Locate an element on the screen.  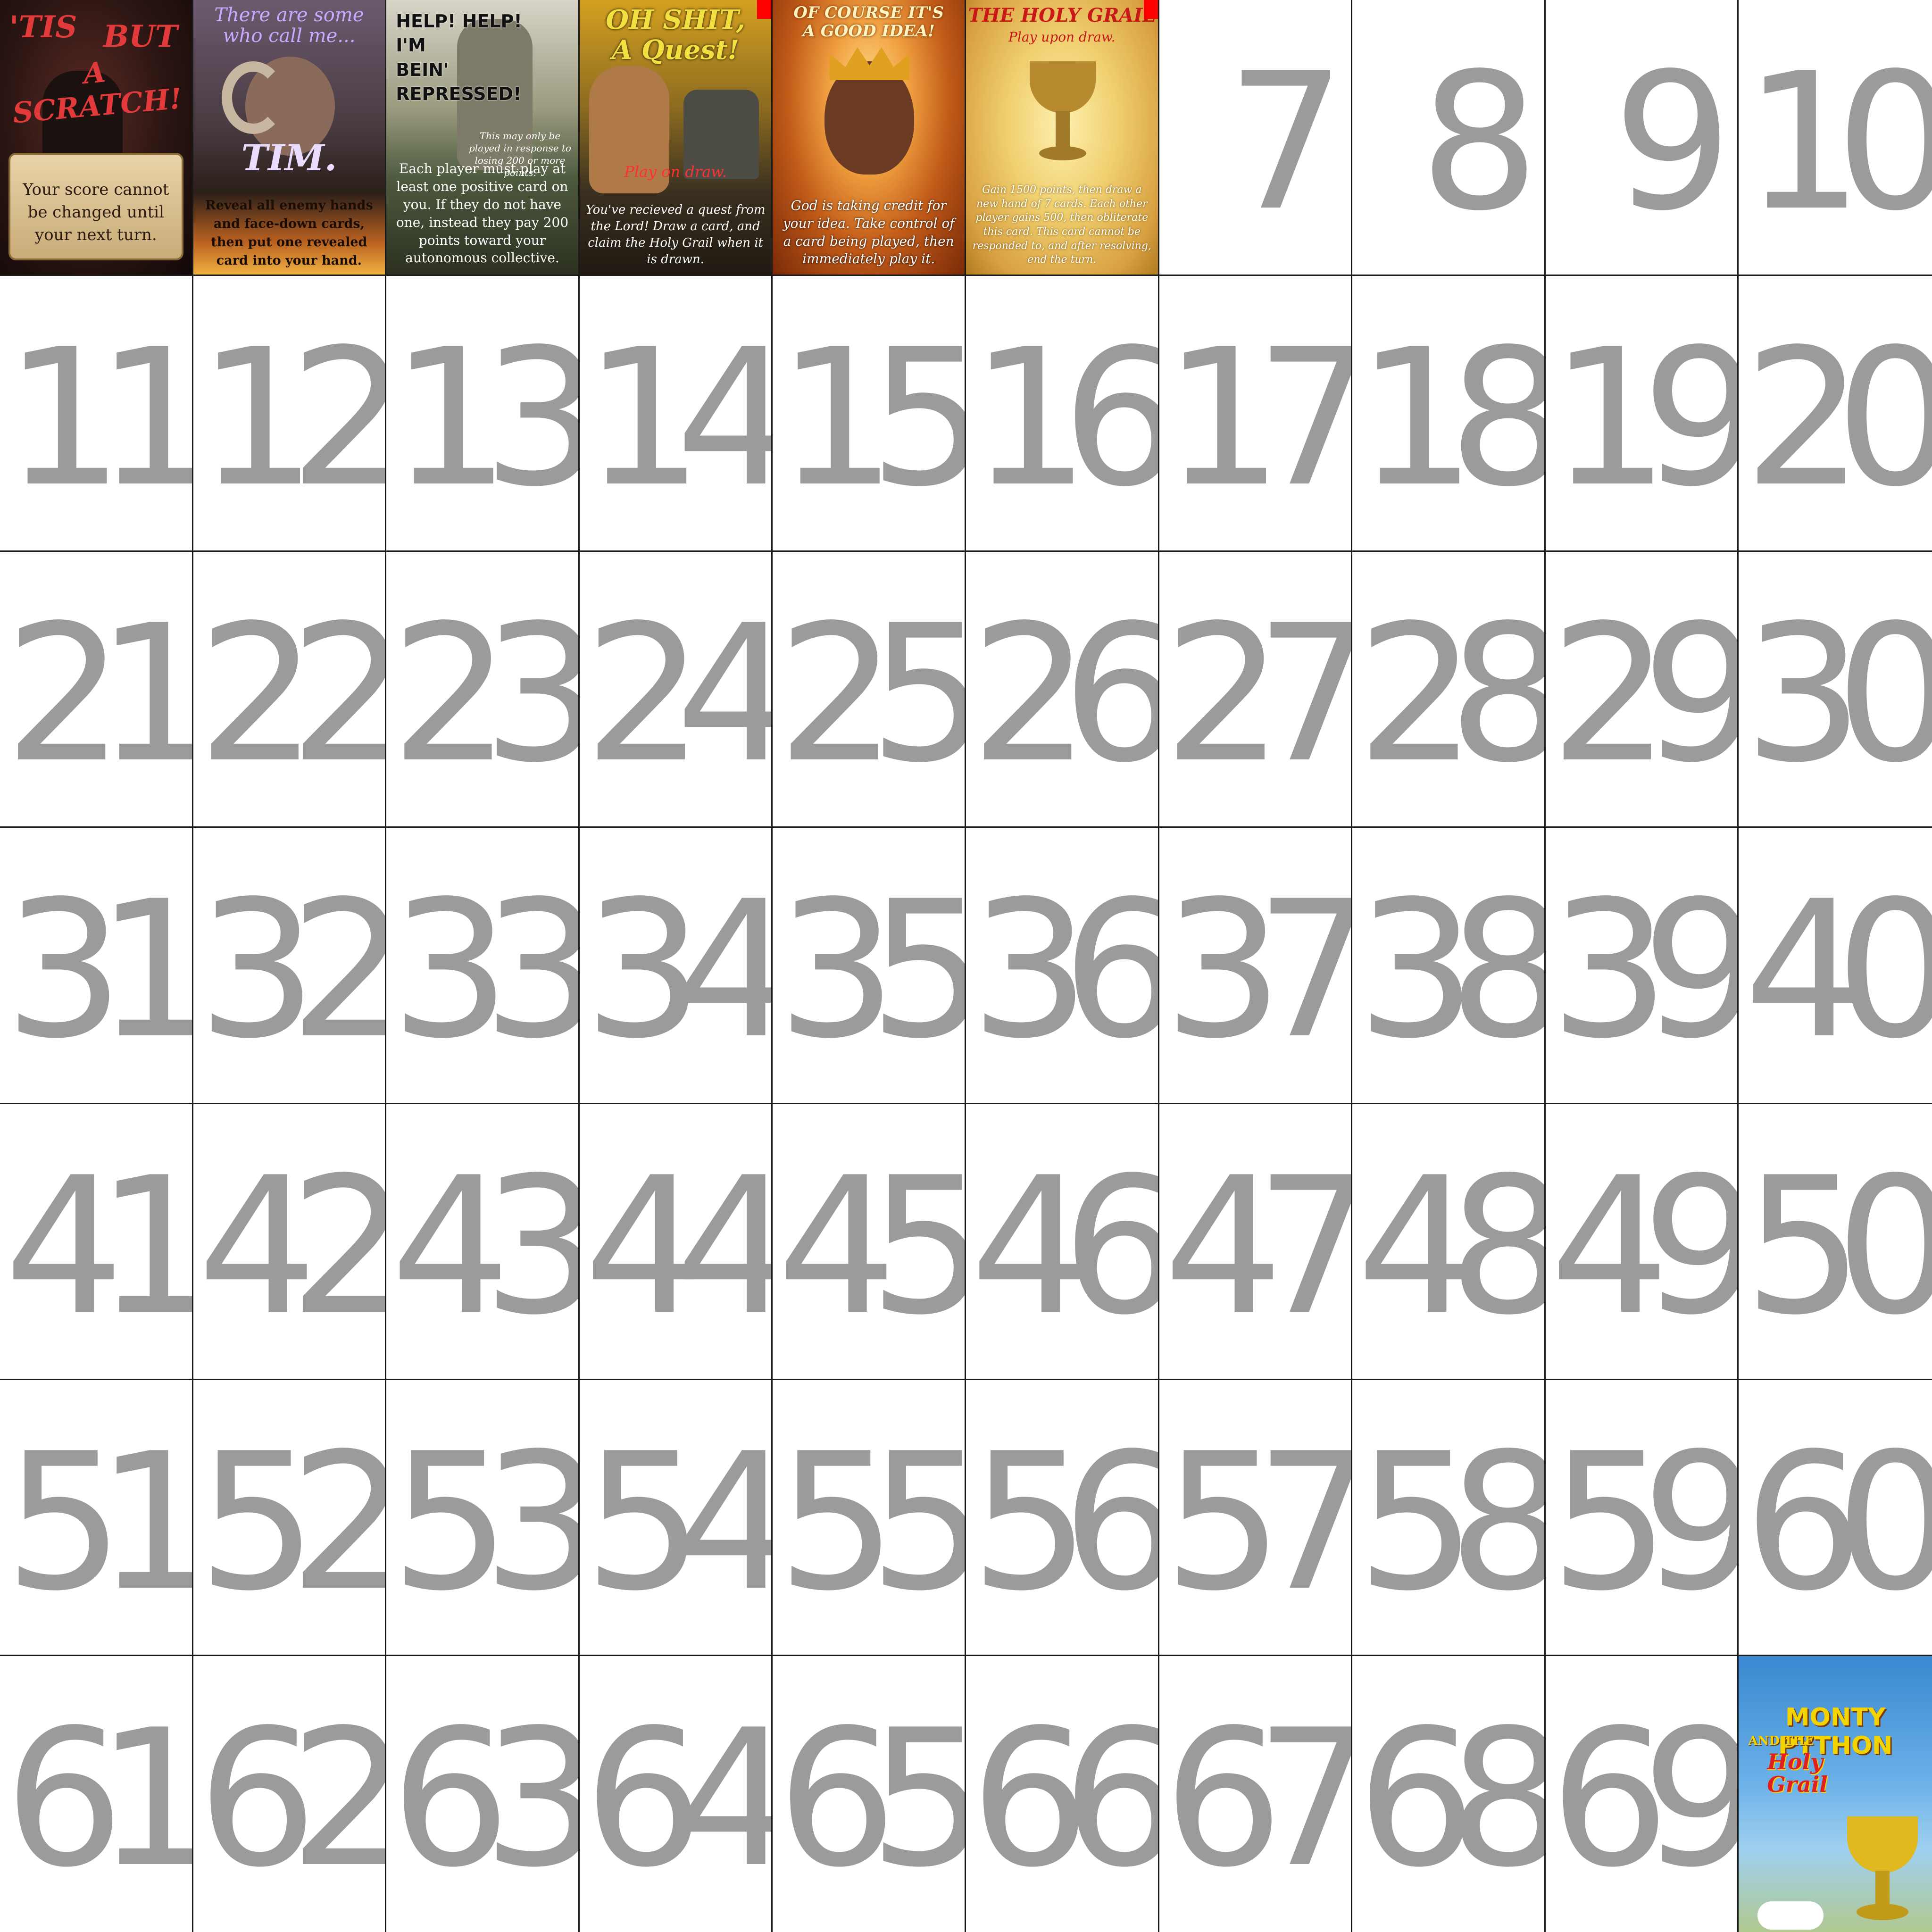
card-back-monty-python: MONTY PYTHON AND THE Holy Grail is located at coordinates (1836, 1794).